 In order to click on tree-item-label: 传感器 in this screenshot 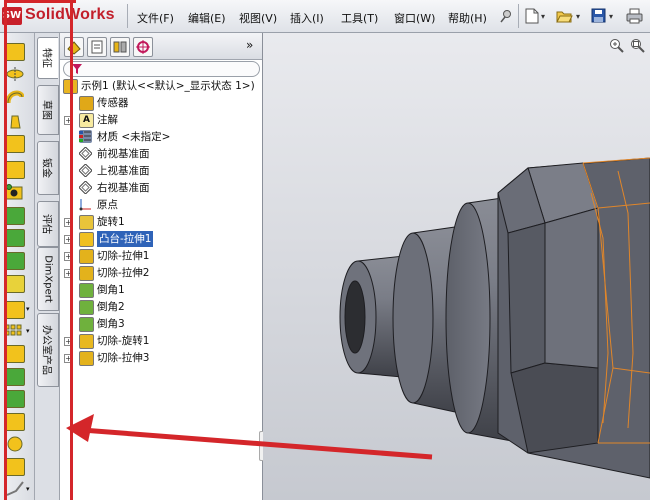, I will do `click(113, 103)`.